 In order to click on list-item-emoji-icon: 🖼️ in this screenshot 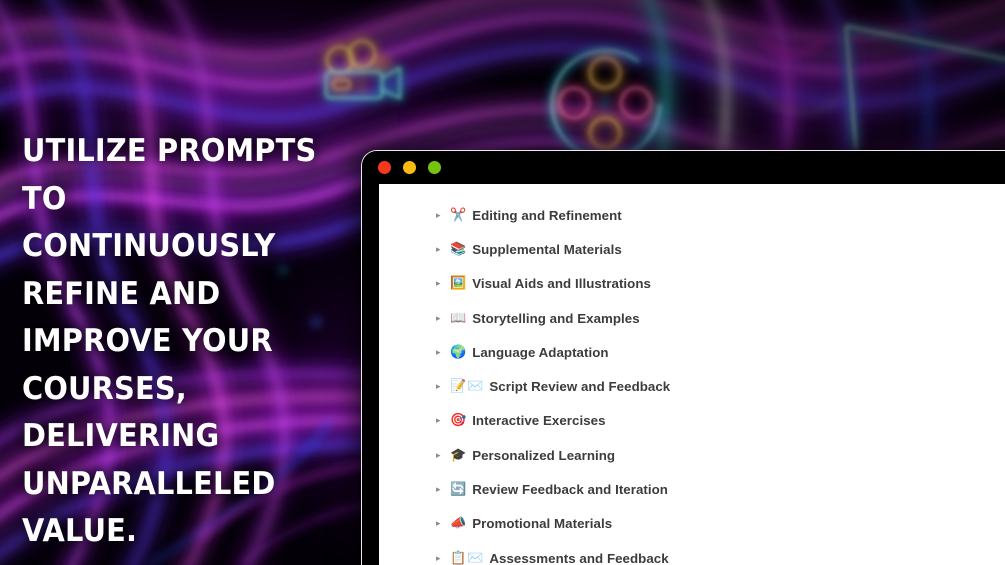, I will do `click(459, 284)`.